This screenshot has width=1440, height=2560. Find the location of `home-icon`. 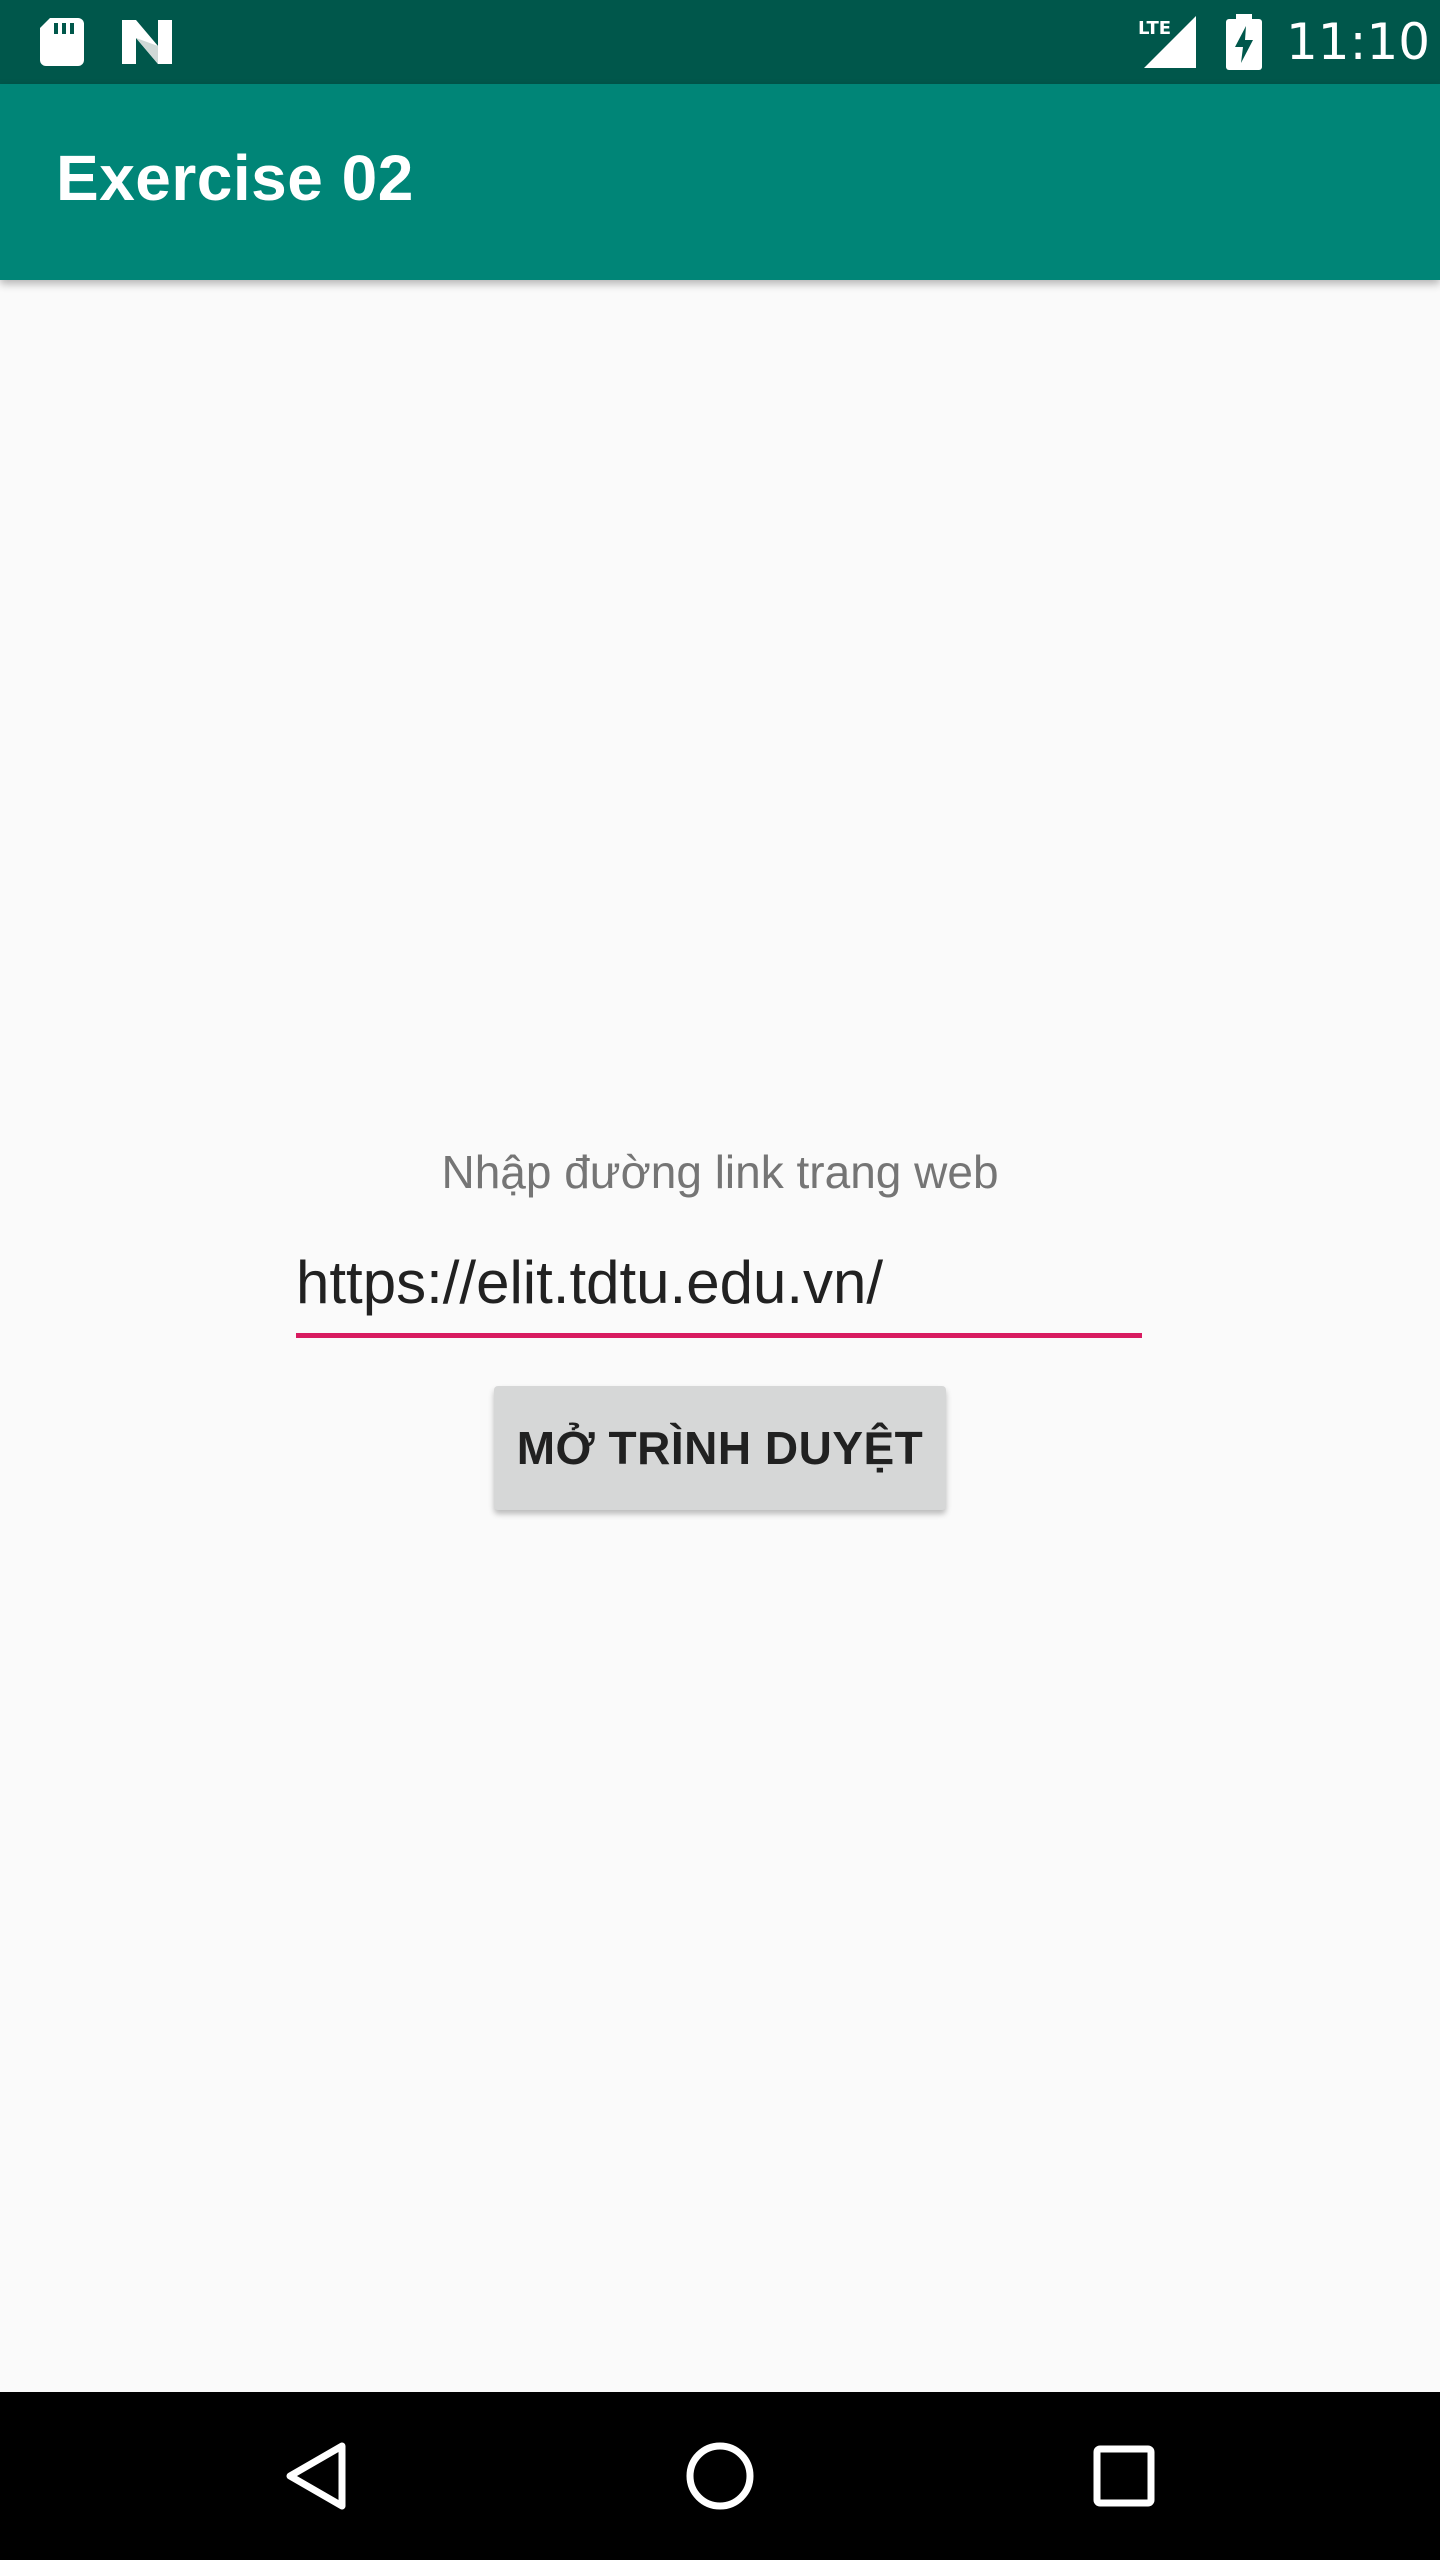

home-icon is located at coordinates (720, 2476).